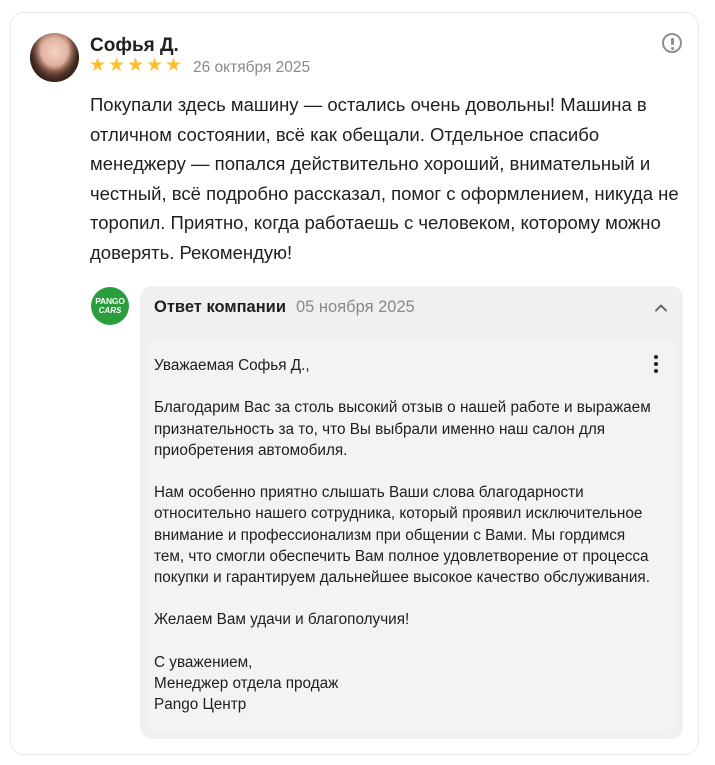 The width and height of the screenshot is (715, 765). I want to click on reply-header: Ответ компании 05 ноября 2025, so click(284, 307).